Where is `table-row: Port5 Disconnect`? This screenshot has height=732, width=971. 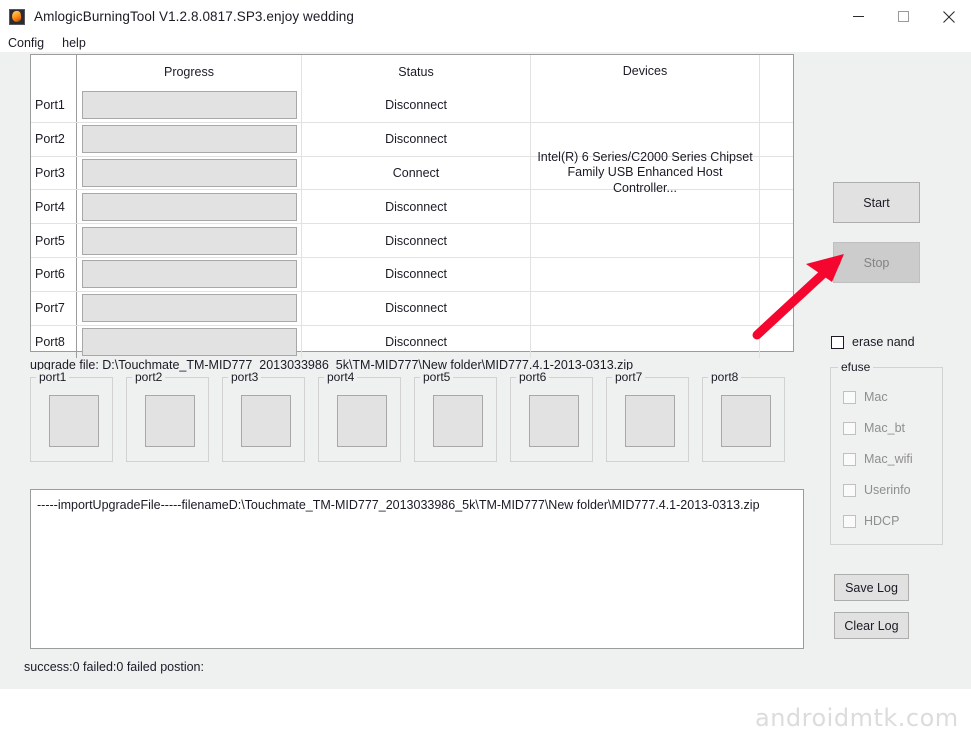 table-row: Port5 Disconnect is located at coordinates (412, 240).